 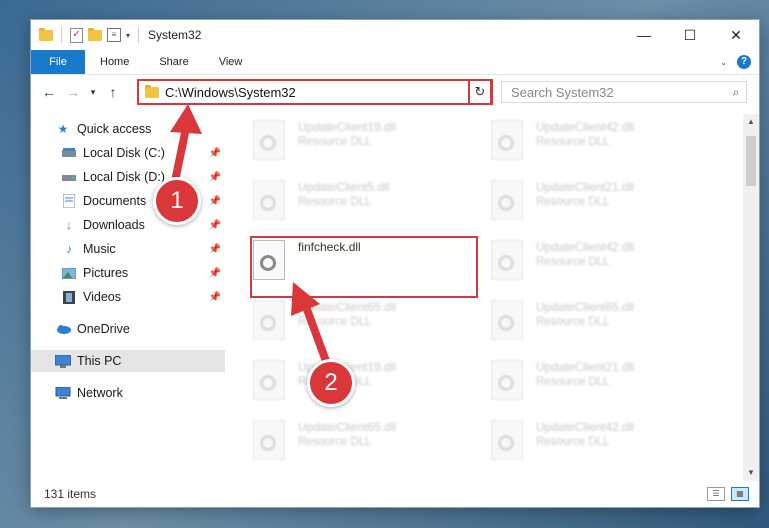 I want to click on search-icon: ⌕, so click(x=736, y=92).